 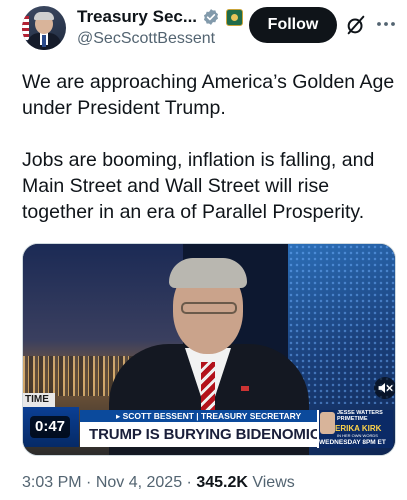 I want to click on avatar, so click(x=44, y=28).